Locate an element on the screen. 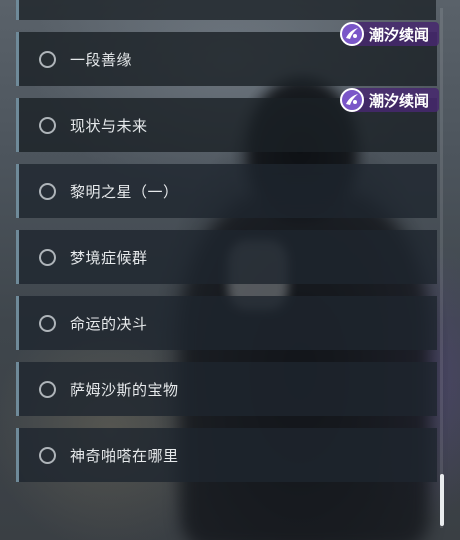 The image size is (460, 540). quest-label: 萨姆沙斯的宝物 is located at coordinates (124, 389).